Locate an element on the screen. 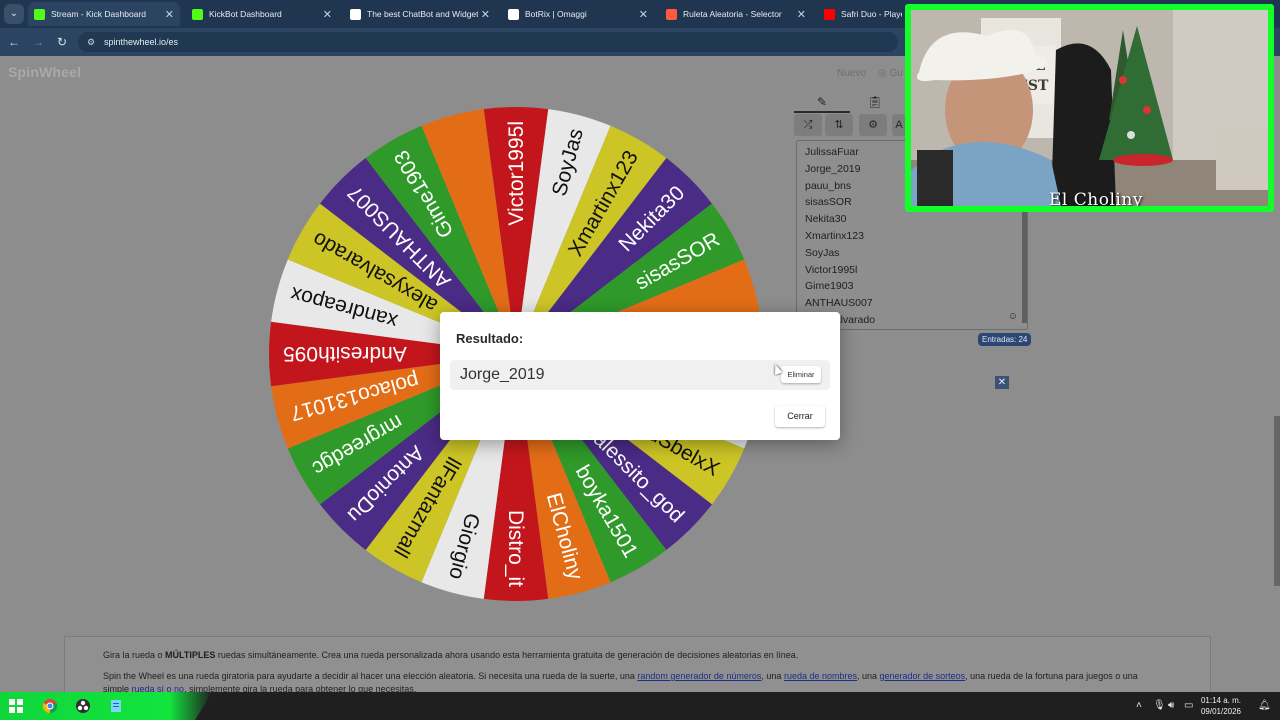 The width and height of the screenshot is (1280, 720). emoji-icon: ☺ is located at coordinates (1013, 316).